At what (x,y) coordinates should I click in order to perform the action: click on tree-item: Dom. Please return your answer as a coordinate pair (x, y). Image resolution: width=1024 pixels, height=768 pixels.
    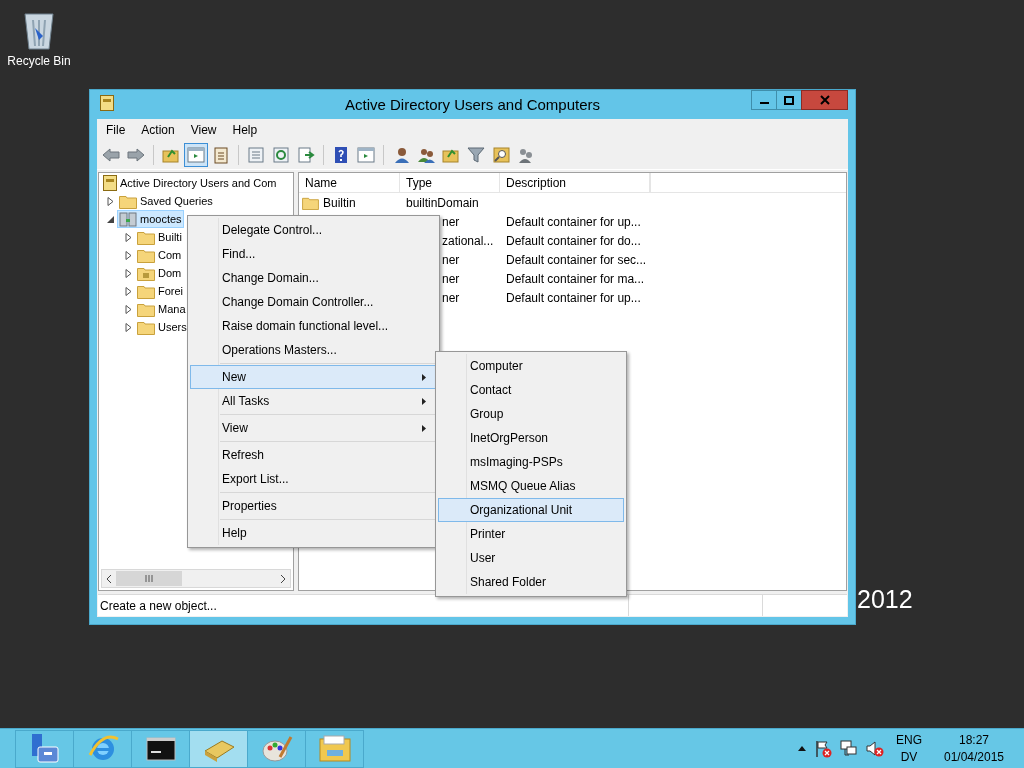
    Looking at the image, I should click on (159, 273).